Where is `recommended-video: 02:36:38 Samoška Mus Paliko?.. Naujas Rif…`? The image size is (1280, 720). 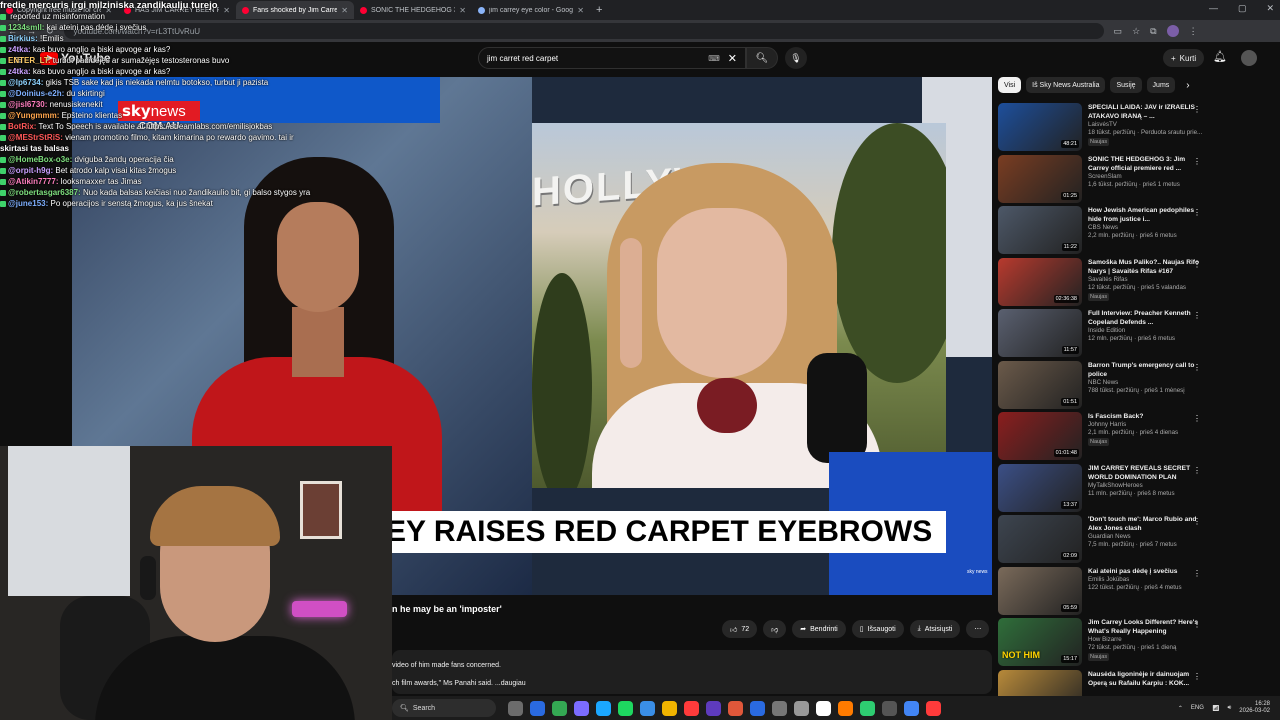 recommended-video: 02:36:38 Samoška Mus Paliko?.. Naujas Rif… is located at coordinates (1101, 283).